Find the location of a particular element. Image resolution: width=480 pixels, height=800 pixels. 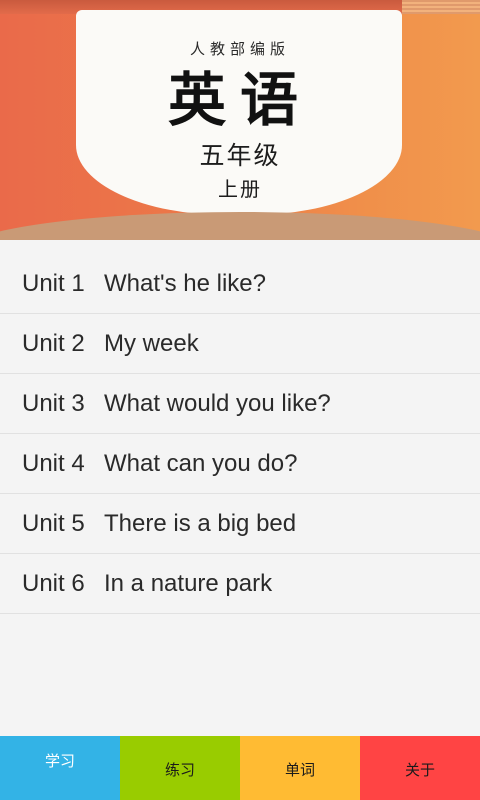

unit-number: Unit 4 is located at coordinates (53, 463).